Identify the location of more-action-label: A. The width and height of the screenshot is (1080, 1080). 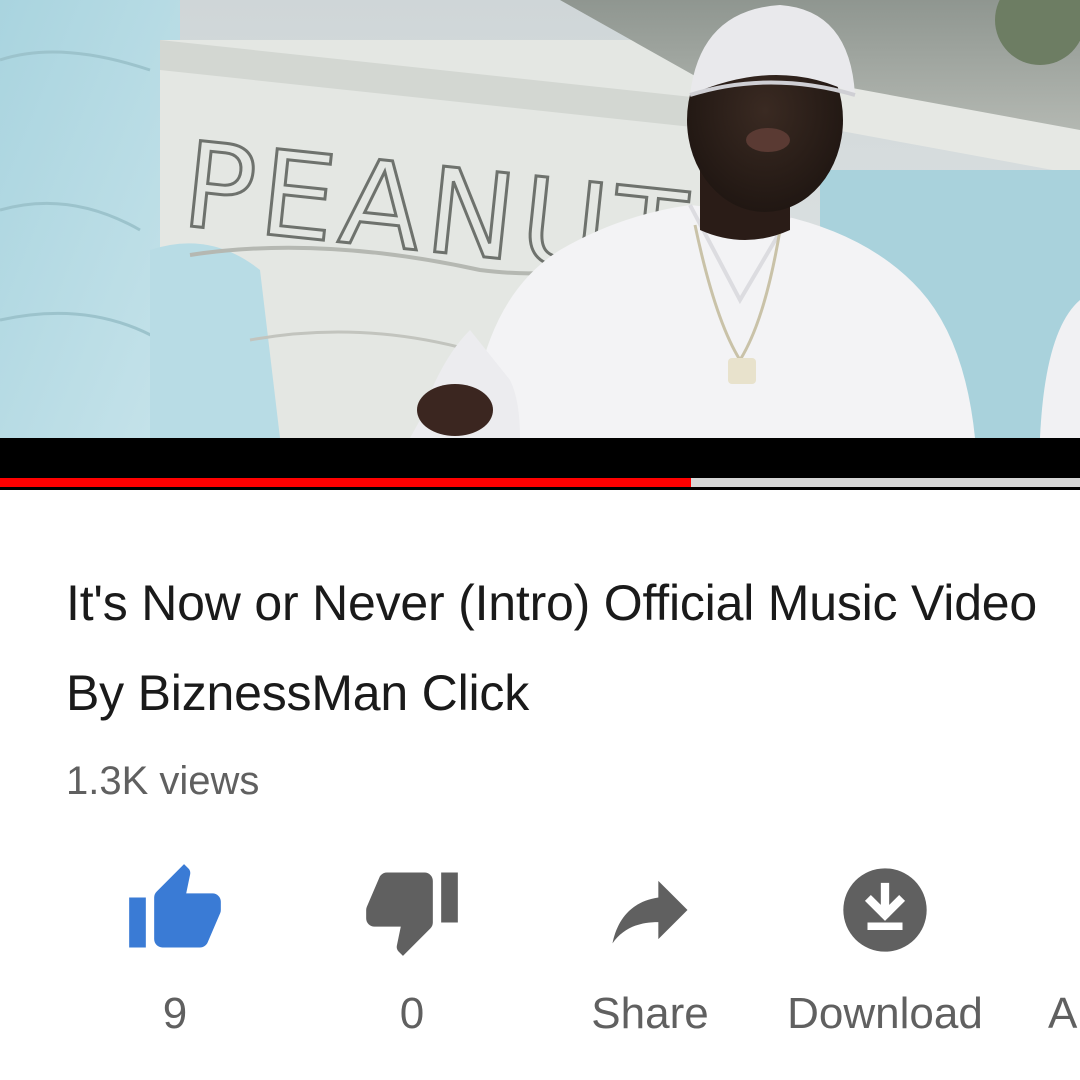
(1063, 1013).